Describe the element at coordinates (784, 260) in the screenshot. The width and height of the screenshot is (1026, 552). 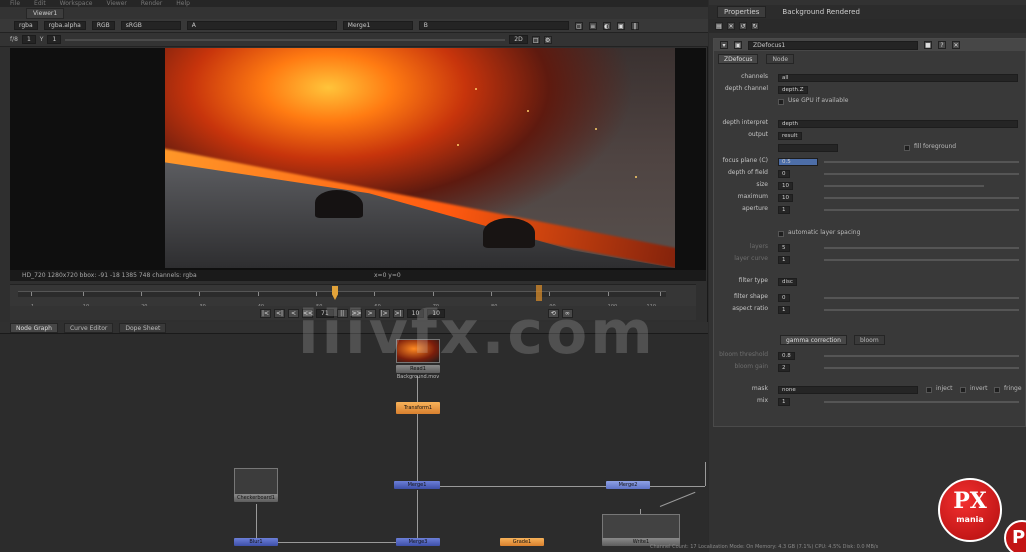
I see `layer-curve-field: 1` at that location.